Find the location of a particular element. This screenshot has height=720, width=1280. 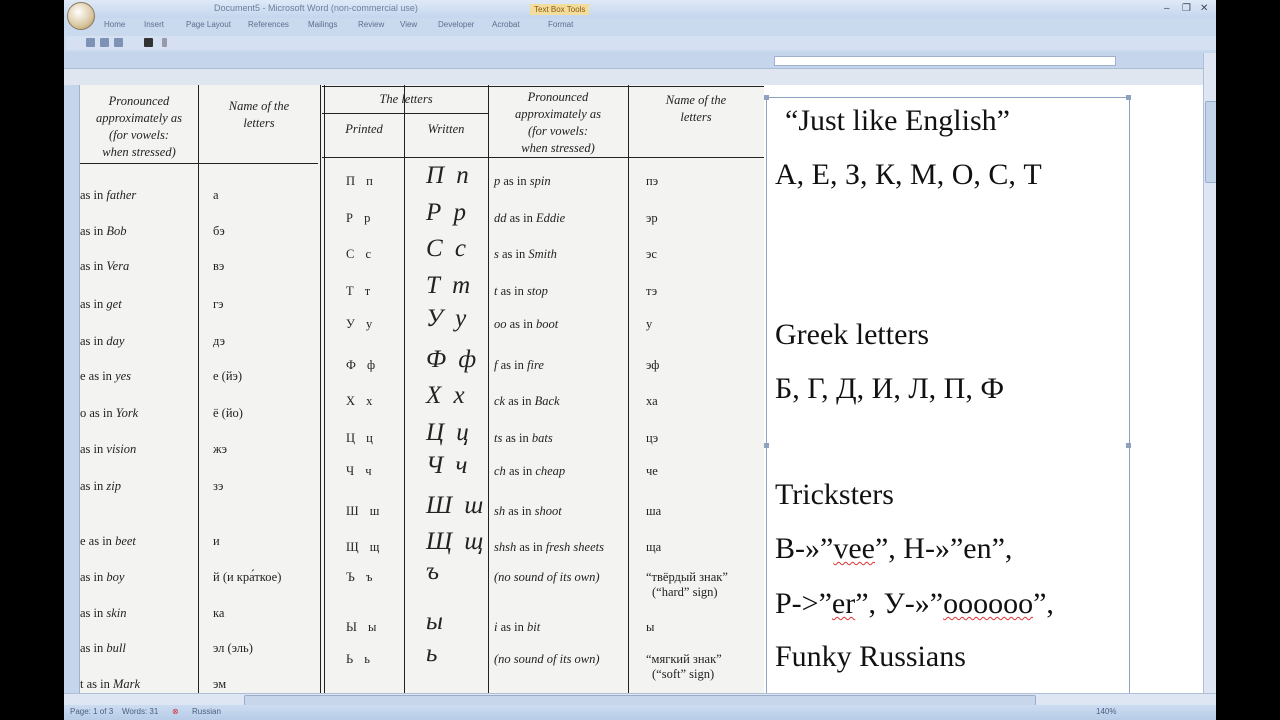

tab-review: Review is located at coordinates (371, 24).